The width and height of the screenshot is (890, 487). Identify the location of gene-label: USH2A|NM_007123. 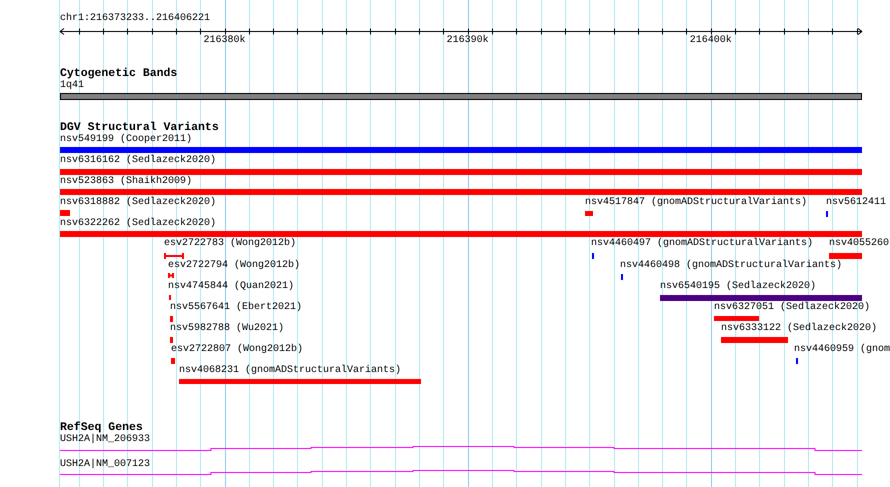
(105, 465).